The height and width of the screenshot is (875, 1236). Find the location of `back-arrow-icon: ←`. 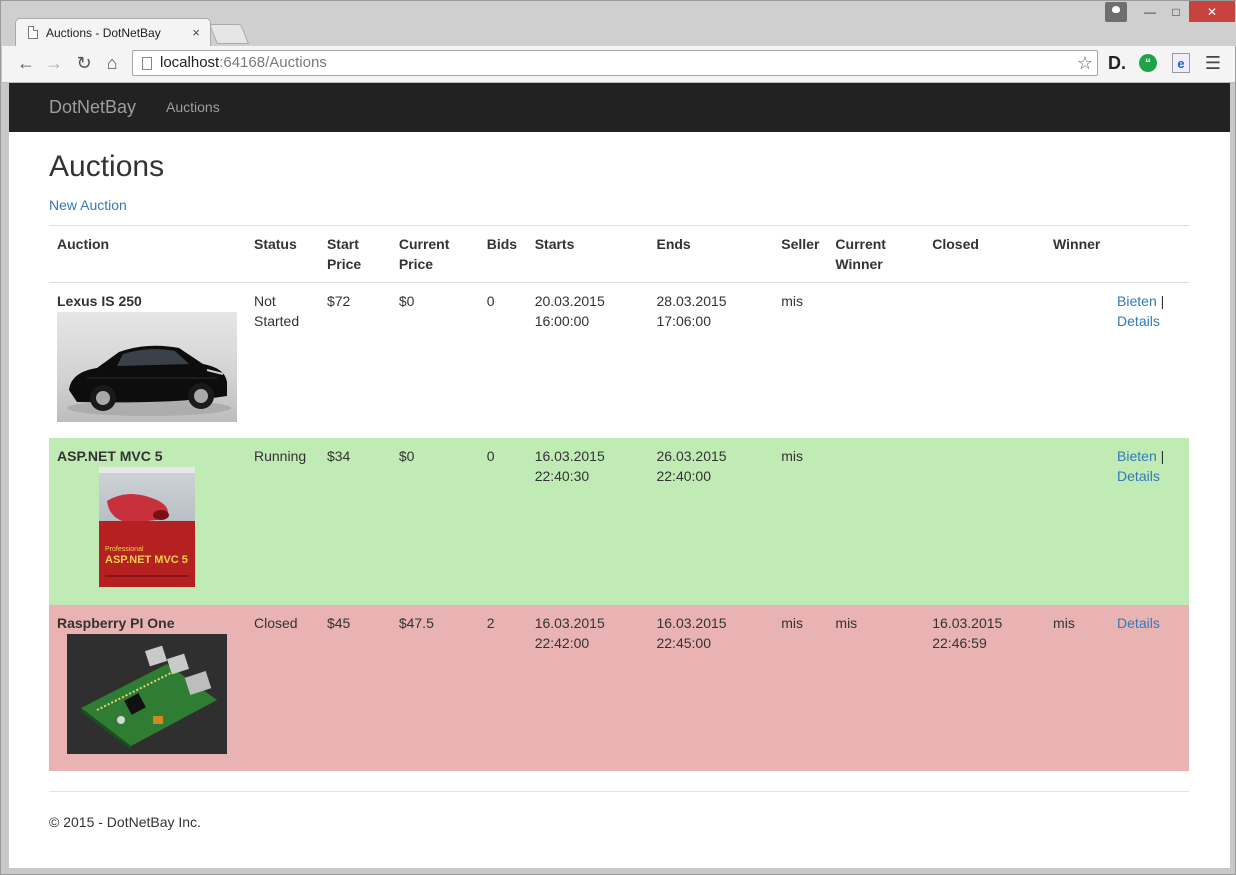

back-arrow-icon: ← is located at coordinates (26, 63).